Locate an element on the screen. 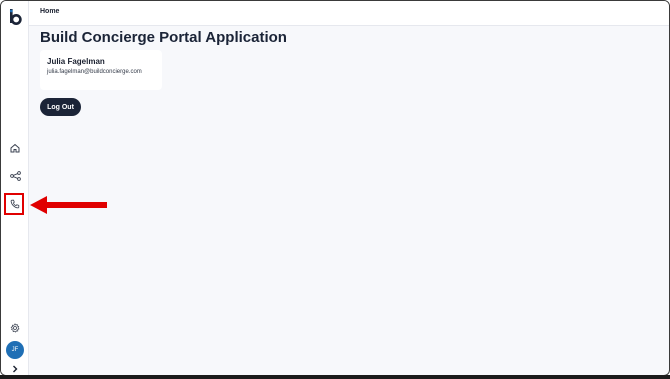  sidebar-item-settings is located at coordinates (15, 328).